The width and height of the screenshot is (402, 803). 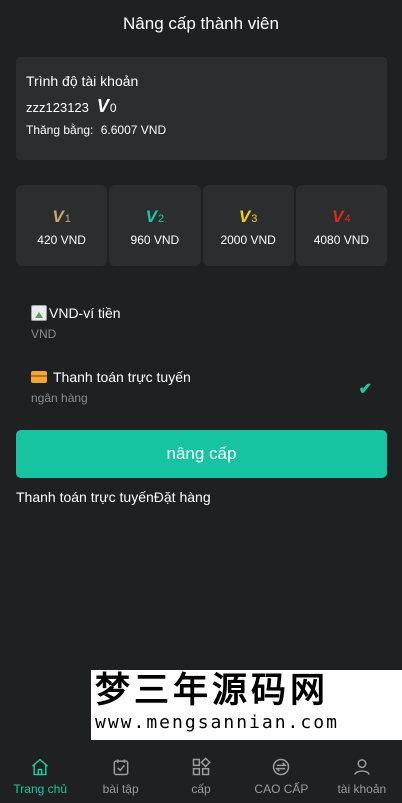 What do you see at coordinates (40, 789) in the screenshot?
I see `tab-home-label: Trang chủ` at bounding box center [40, 789].